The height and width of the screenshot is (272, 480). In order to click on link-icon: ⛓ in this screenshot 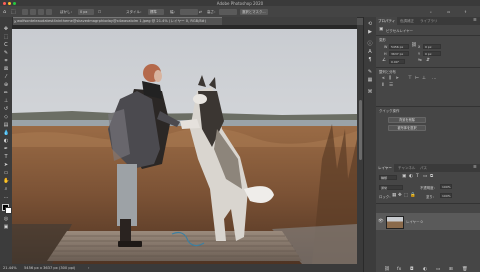, I will do `click(414, 45)`.